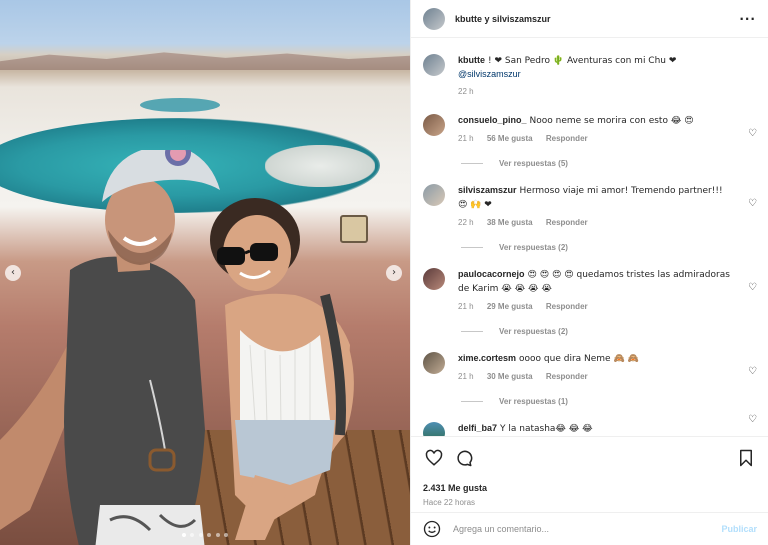 This screenshot has height=545, width=768. I want to click on mountains-background, so click(205, 61).